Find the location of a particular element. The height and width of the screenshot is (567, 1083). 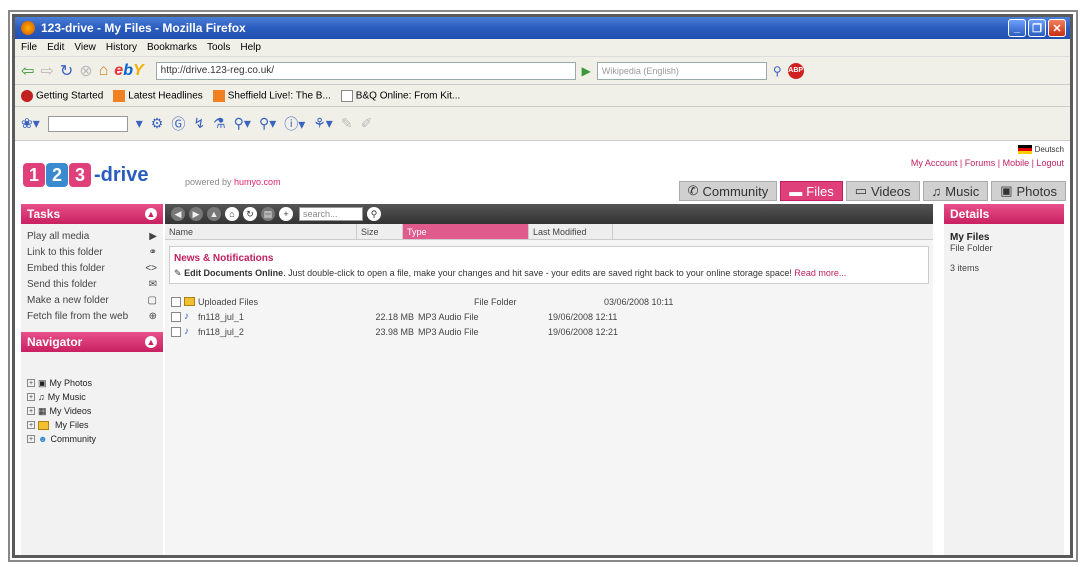

view-icon: ▤ is located at coordinates (268, 214).